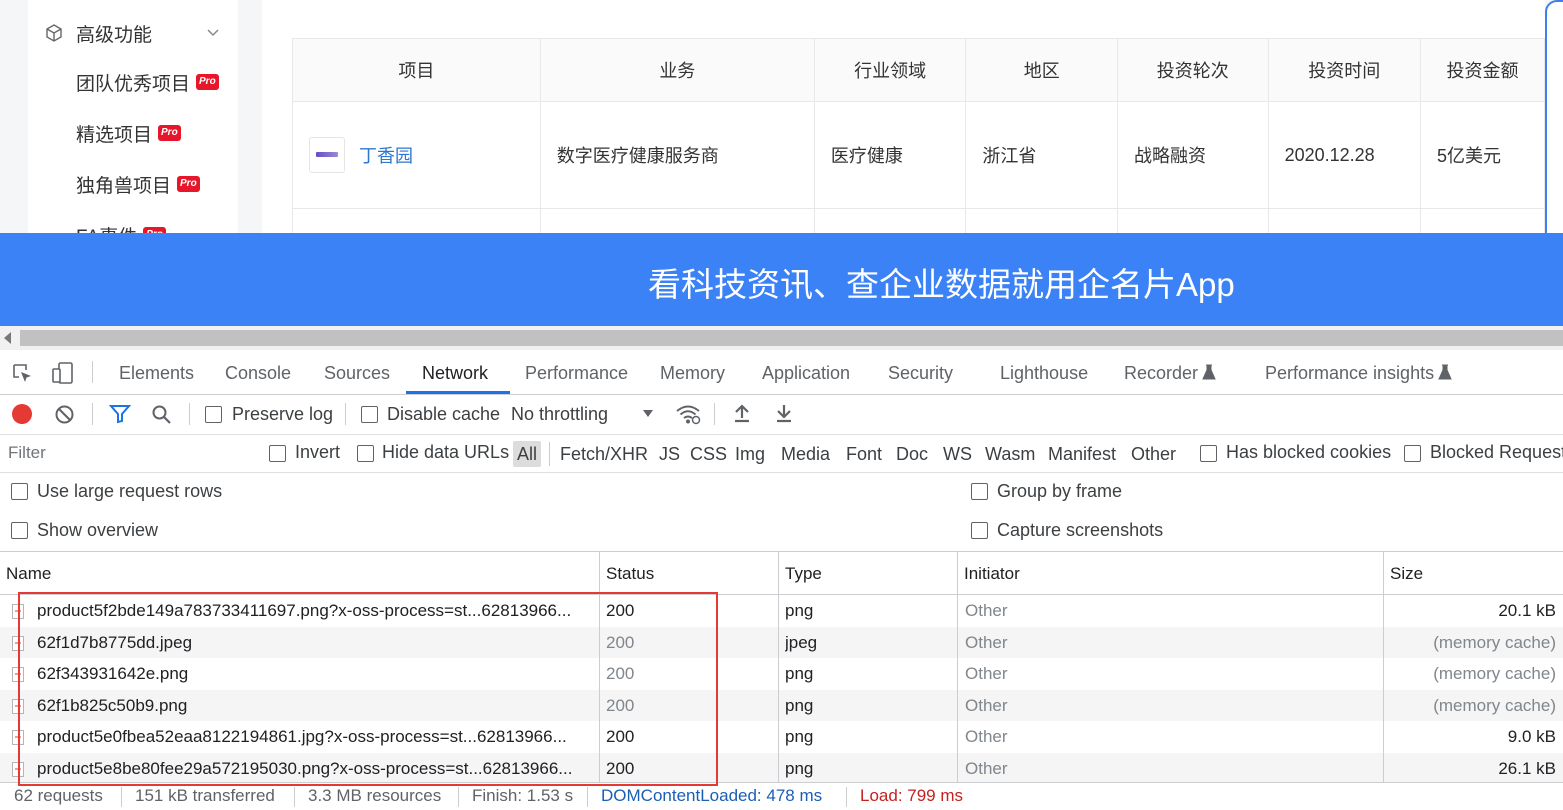  What do you see at coordinates (692, 372) in the screenshot?
I see `tab-memory: Memory` at bounding box center [692, 372].